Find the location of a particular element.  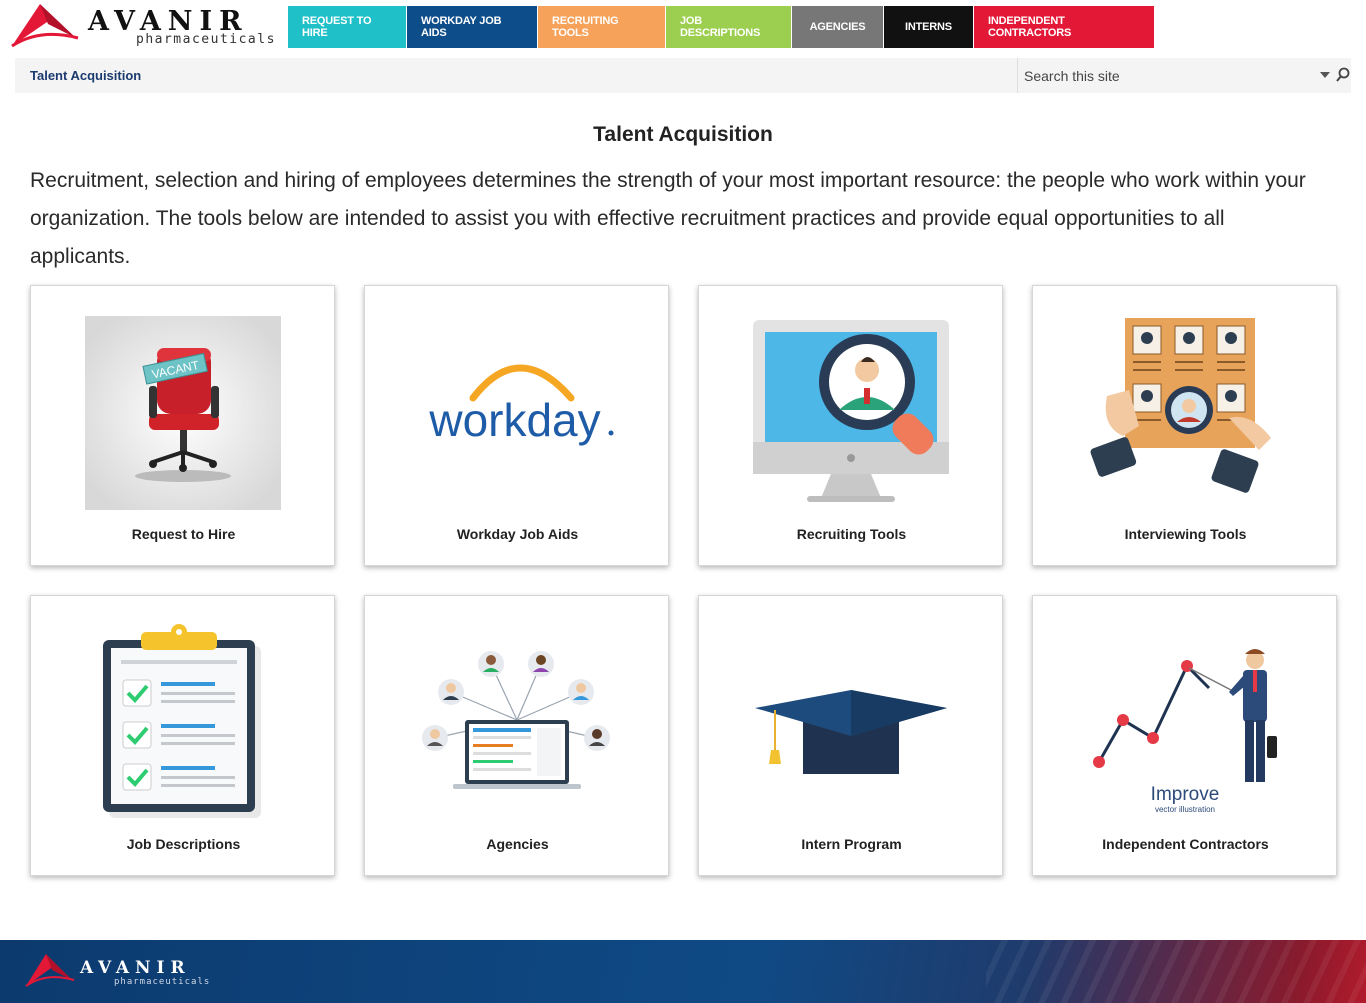

site-search is located at coordinates (1184, 75).